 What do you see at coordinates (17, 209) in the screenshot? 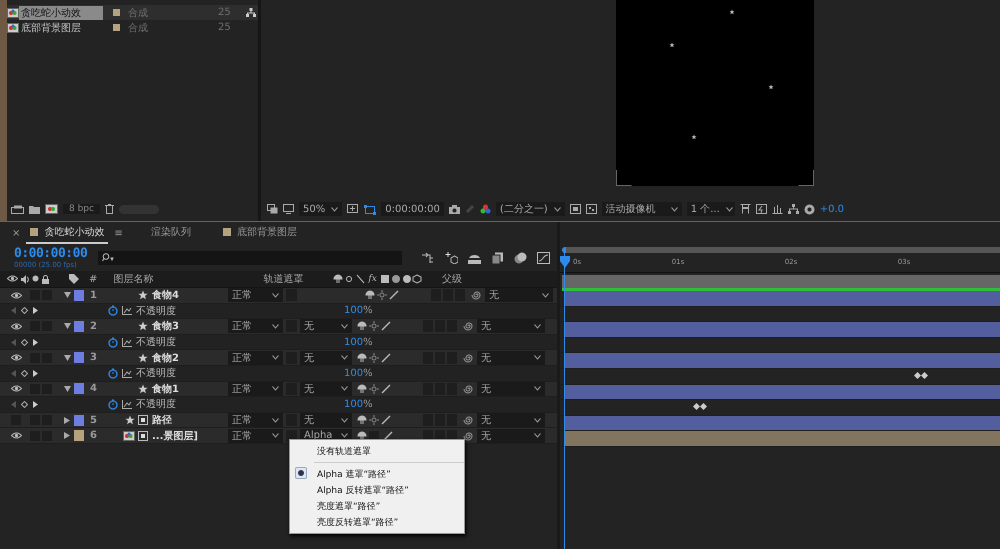
I see `interpret-footage-icon` at bounding box center [17, 209].